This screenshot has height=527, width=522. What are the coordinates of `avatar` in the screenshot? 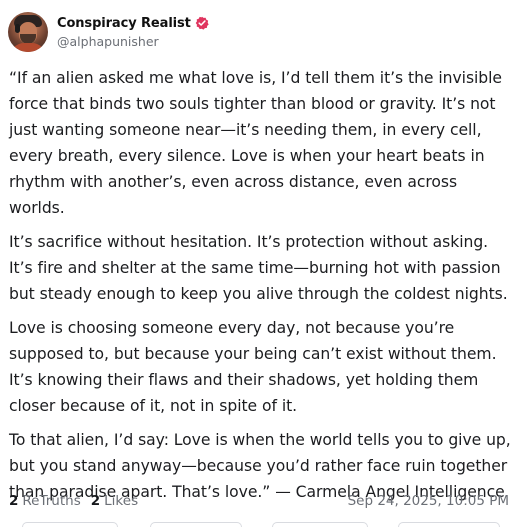 It's located at (28, 32).